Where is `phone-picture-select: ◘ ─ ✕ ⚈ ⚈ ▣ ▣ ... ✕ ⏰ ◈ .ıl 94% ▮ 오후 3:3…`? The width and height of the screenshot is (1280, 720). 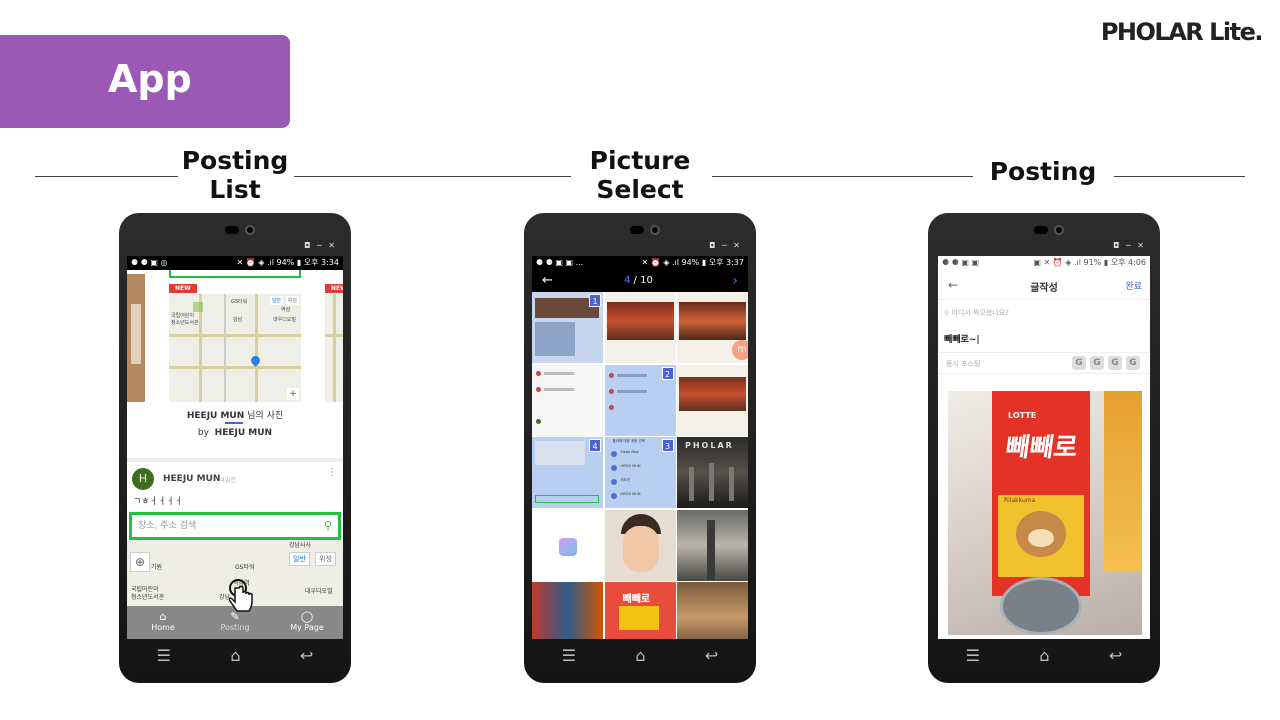
phone-picture-select: ◘ ─ ✕ ⚈ ⚈ ▣ ▣ ... ✕ ⏰ ◈ .ıl 94% ▮ 오후 3:3… is located at coordinates (640, 448).